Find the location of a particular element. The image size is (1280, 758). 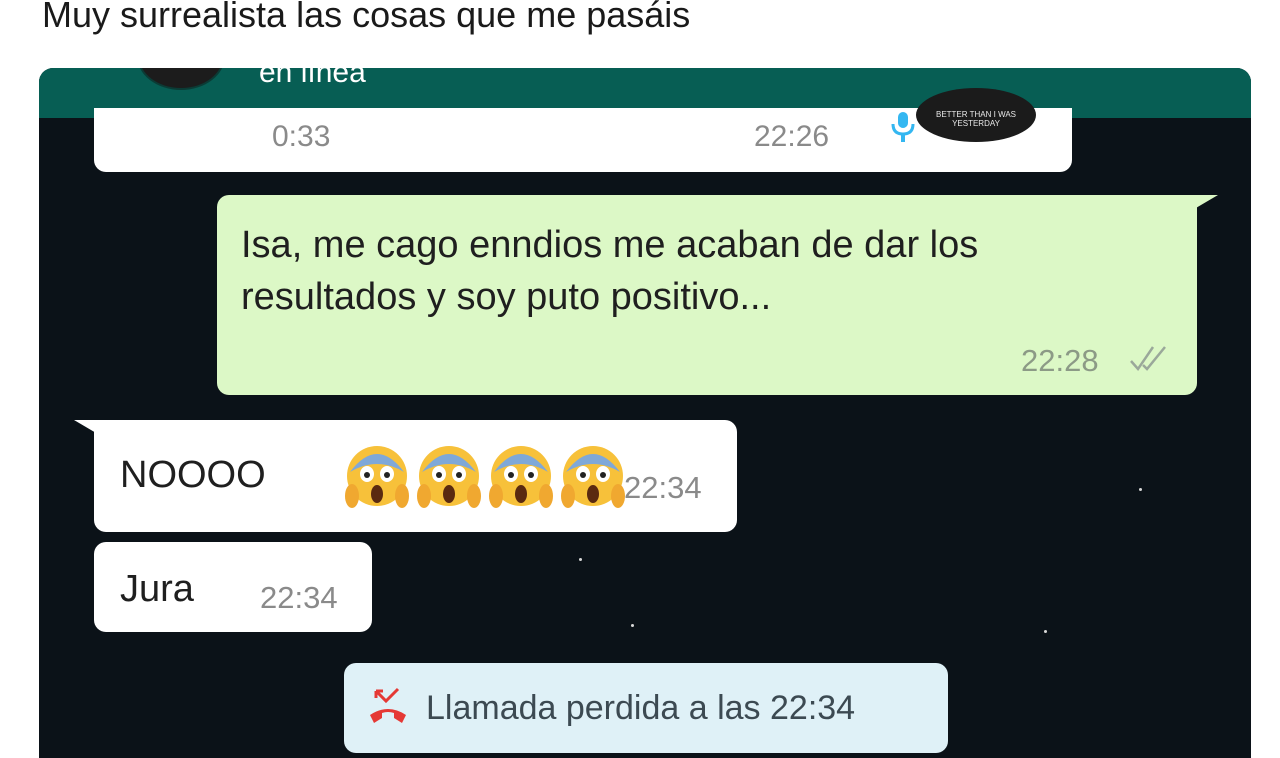

audio-duration: 0:33 is located at coordinates (301, 136).